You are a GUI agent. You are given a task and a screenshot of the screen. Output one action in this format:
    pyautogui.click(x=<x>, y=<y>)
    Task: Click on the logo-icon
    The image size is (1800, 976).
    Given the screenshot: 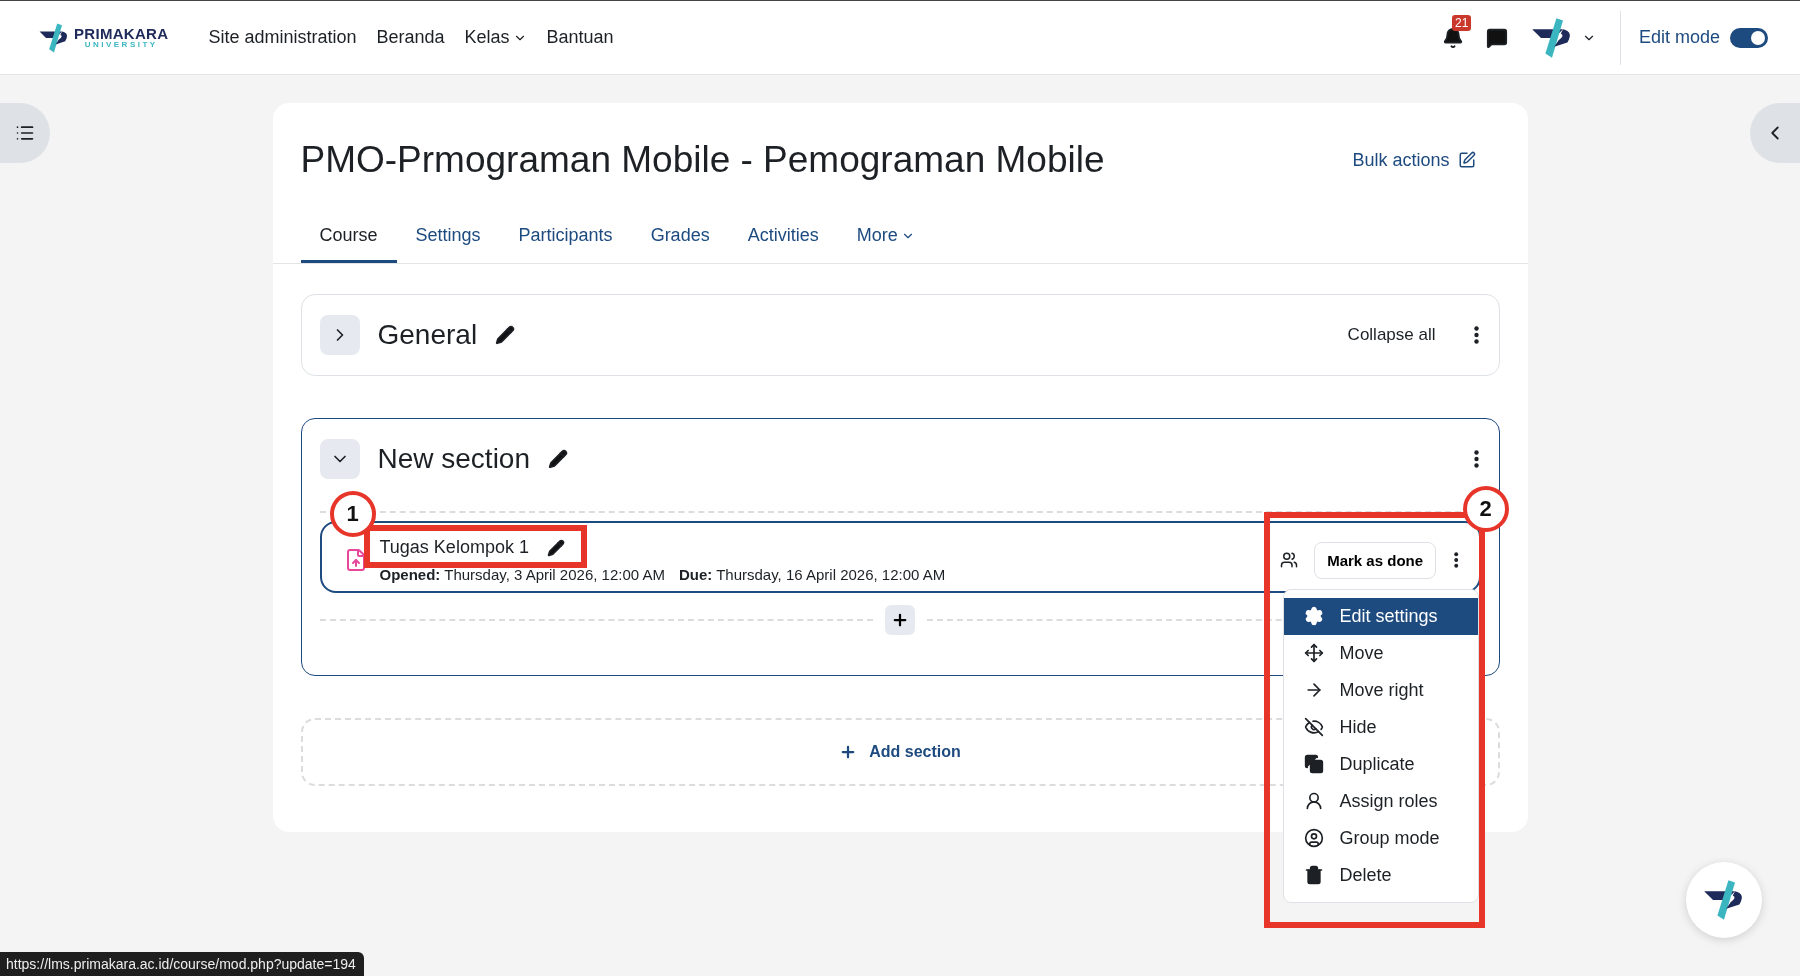 What is the action you would take?
    pyautogui.click(x=54, y=37)
    